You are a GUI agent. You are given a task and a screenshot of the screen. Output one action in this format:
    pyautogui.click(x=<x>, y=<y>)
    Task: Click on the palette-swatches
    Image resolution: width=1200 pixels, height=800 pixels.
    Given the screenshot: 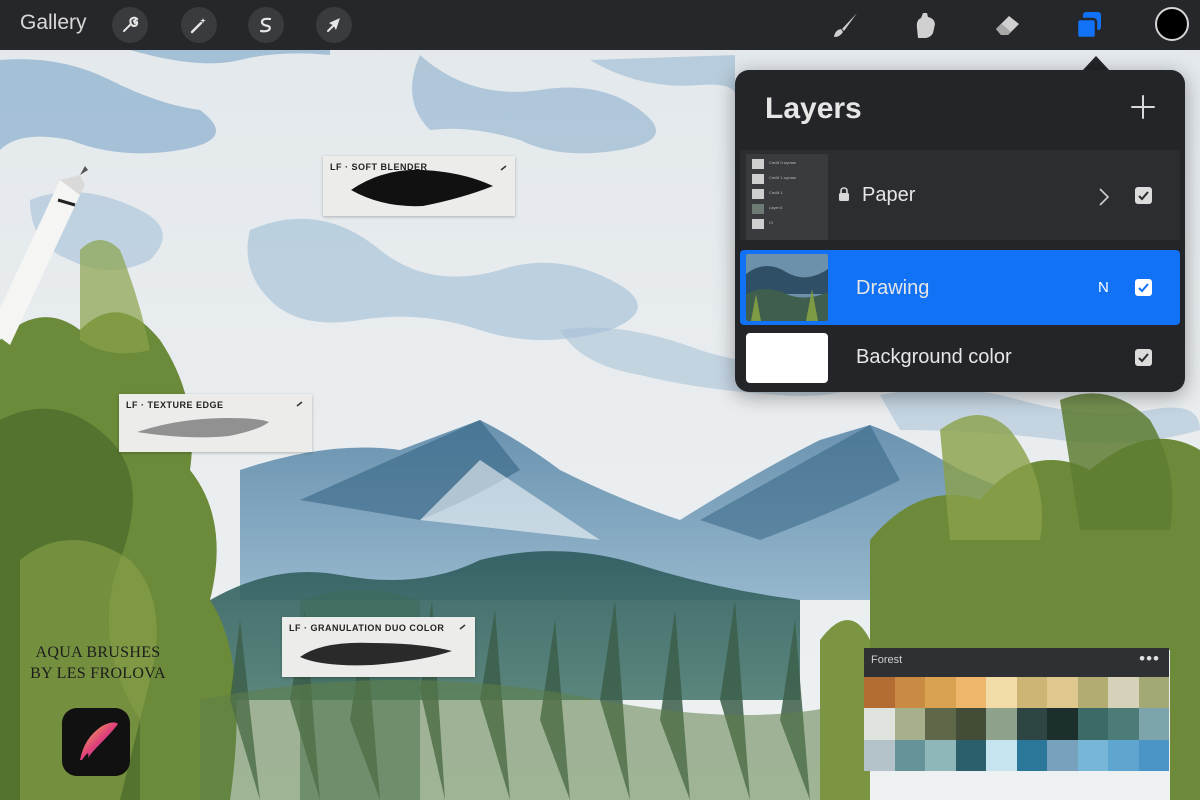 What is the action you would take?
    pyautogui.click(x=1016, y=724)
    